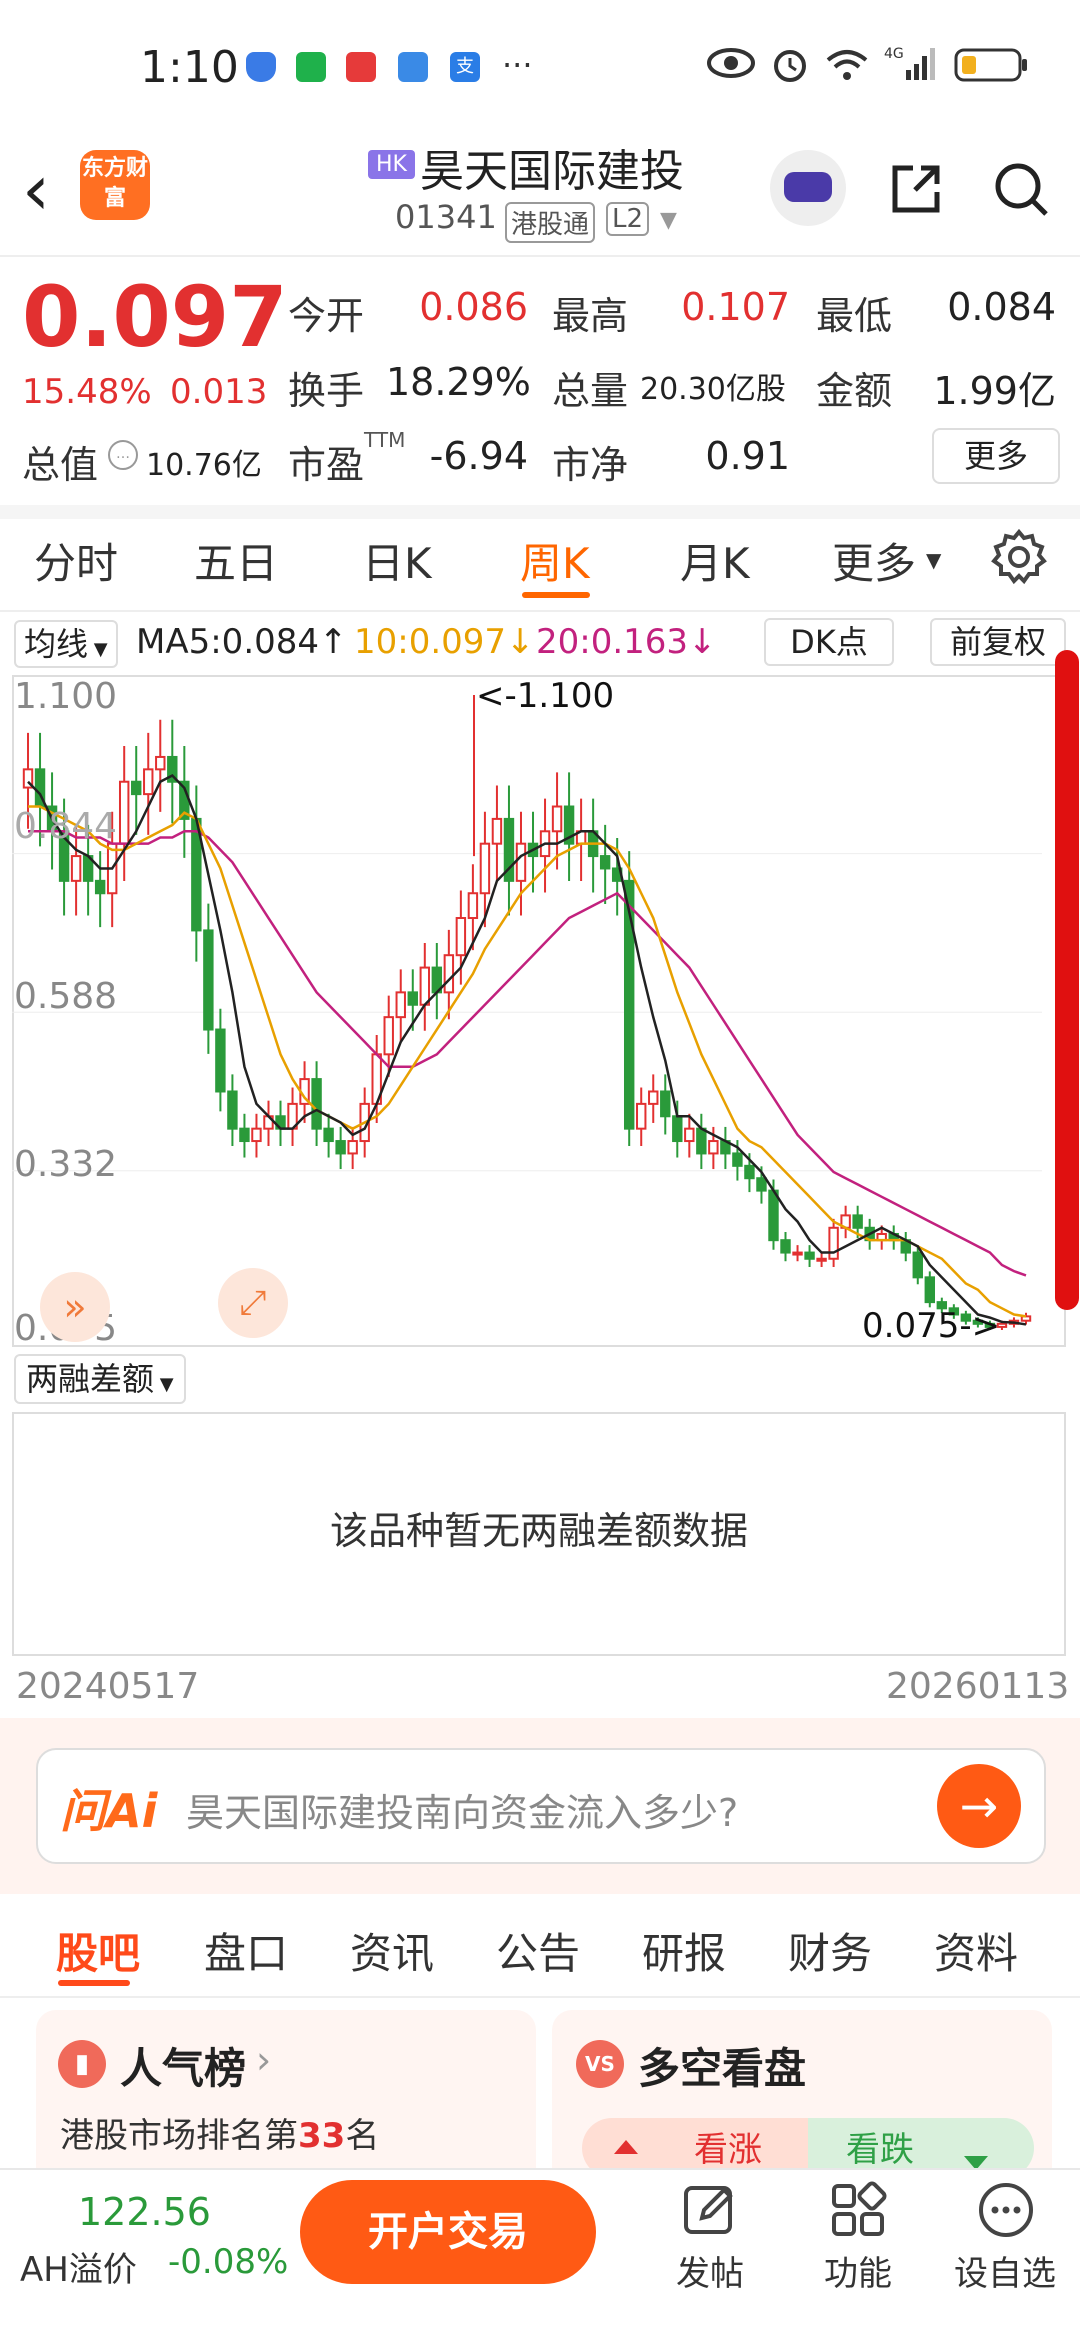  Describe the element at coordinates (979, 1806) in the screenshot. I see `arrow-right-icon: →` at that location.